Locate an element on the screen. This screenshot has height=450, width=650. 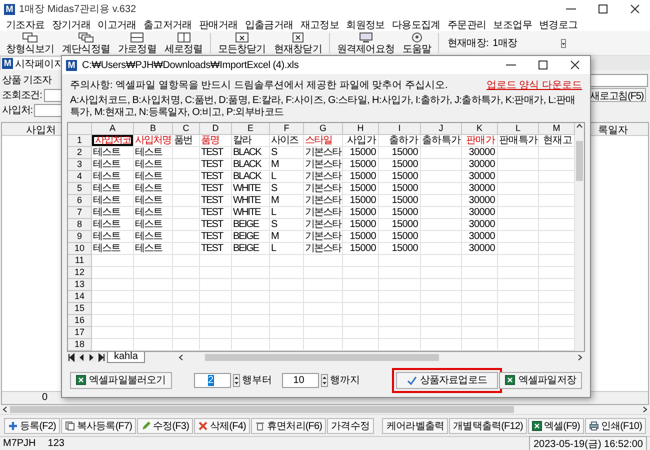
menu-item: 재고정보 is located at coordinates (320, 25).